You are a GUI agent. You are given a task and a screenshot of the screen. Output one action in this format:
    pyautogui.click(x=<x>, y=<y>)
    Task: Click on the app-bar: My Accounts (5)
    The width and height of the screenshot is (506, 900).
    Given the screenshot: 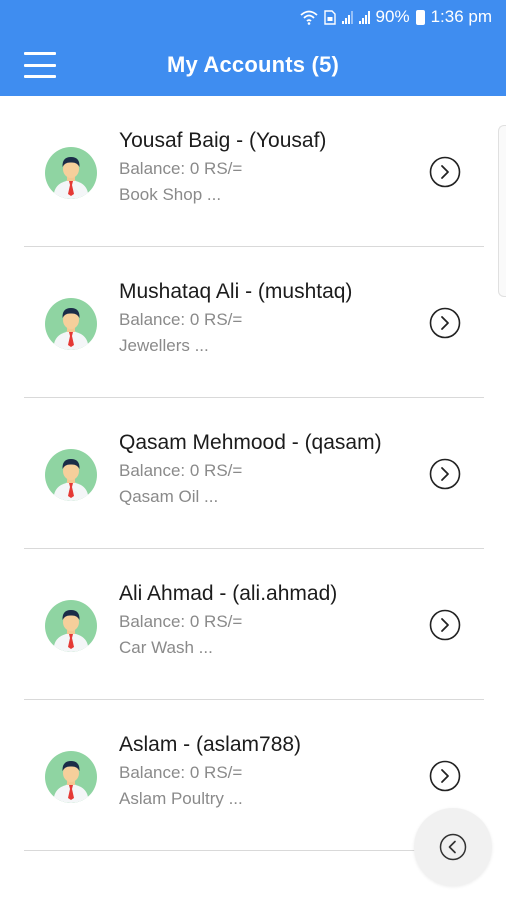 What is the action you would take?
    pyautogui.click(x=253, y=65)
    